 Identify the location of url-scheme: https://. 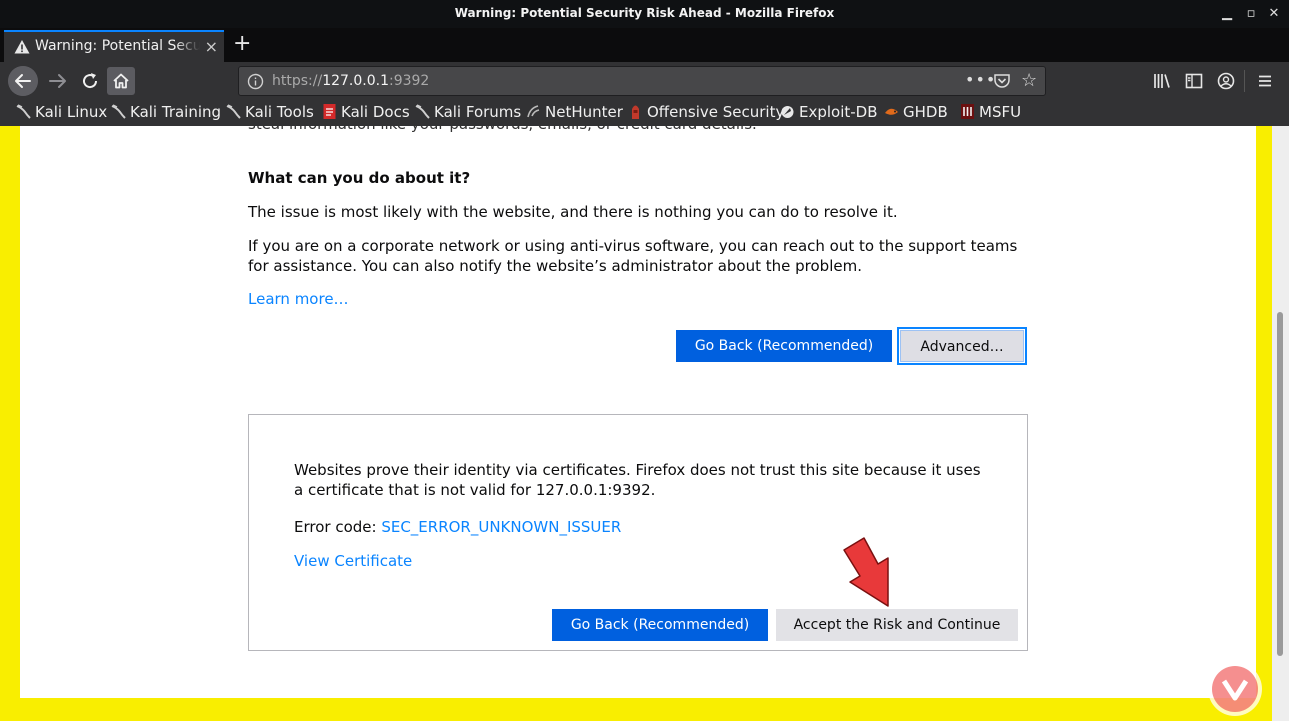
(297, 81).